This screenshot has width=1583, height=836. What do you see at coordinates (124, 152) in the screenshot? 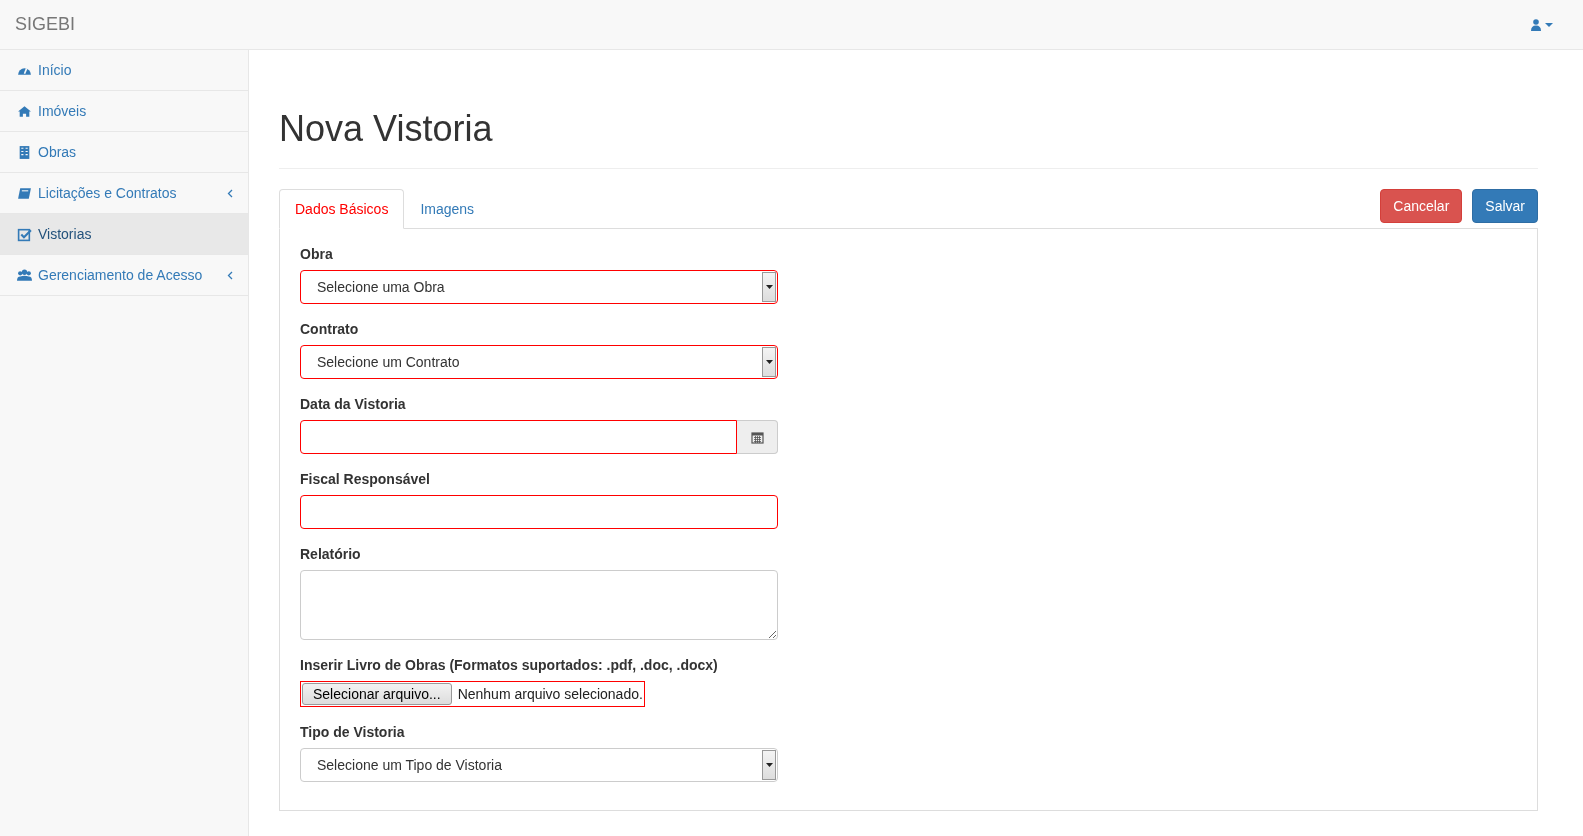
I see `sidebar-item: Obras` at bounding box center [124, 152].